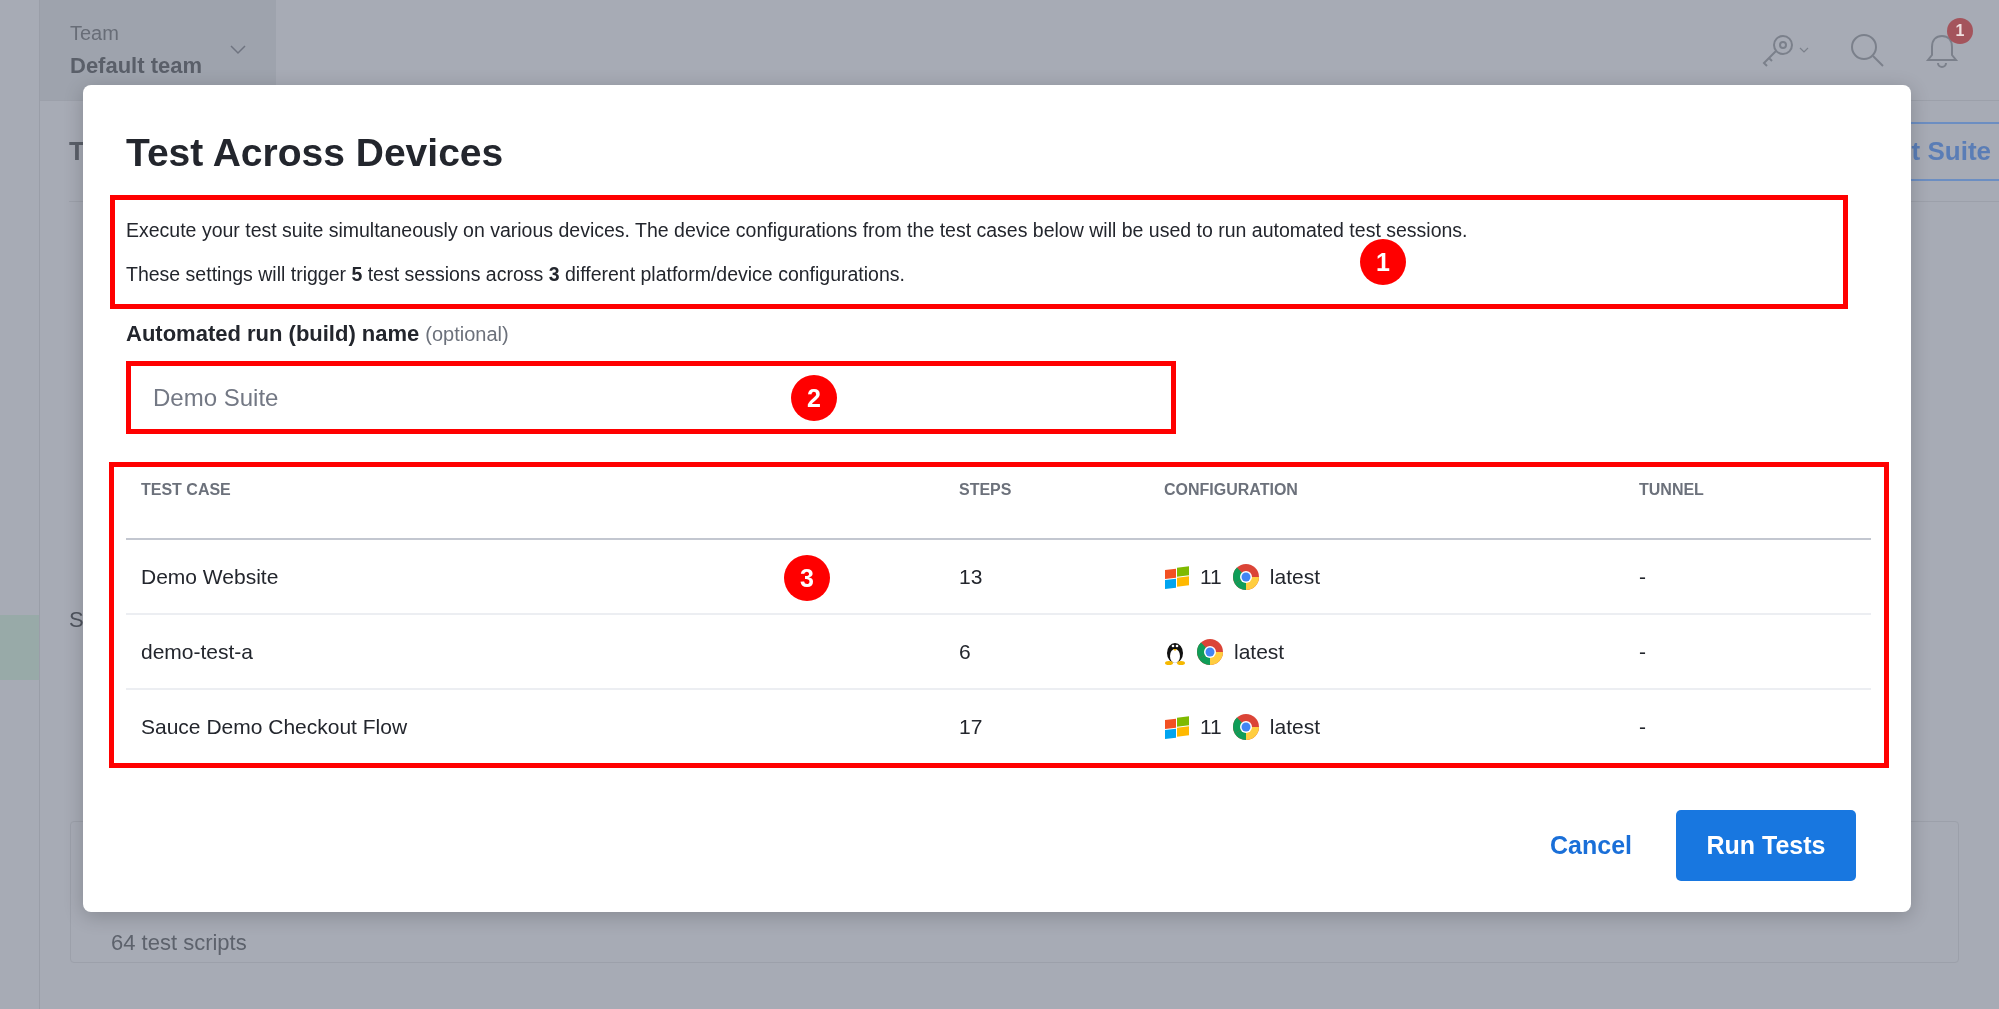 The width and height of the screenshot is (1999, 1009). I want to click on dialog-title: Test Across Devices, so click(315, 153).